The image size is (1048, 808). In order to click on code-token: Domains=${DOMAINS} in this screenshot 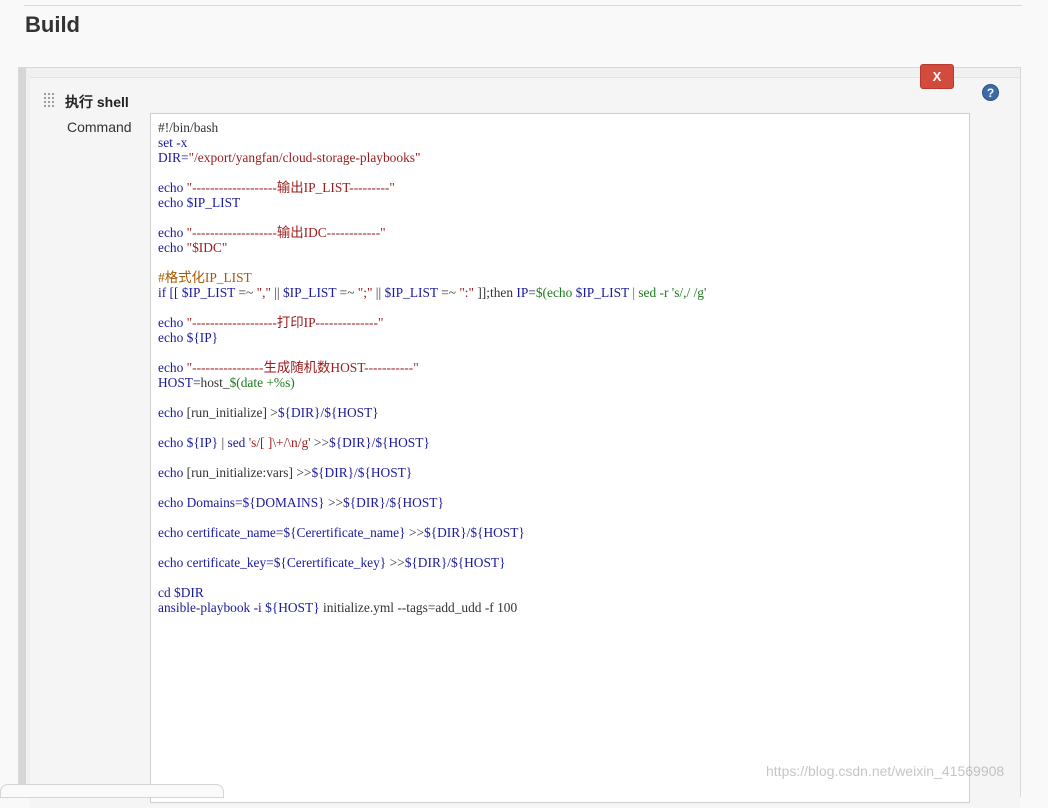, I will do `click(255, 502)`.